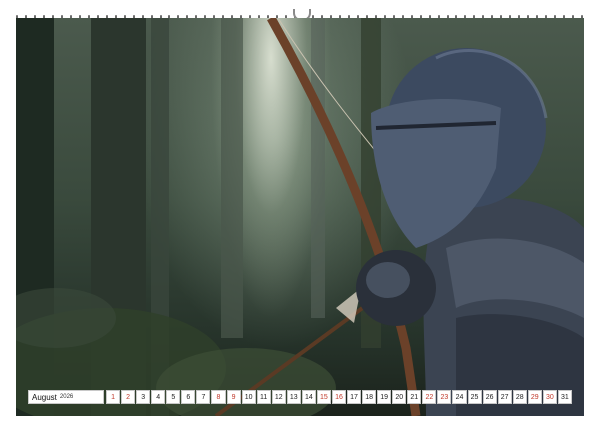 The width and height of the screenshot is (600, 432). Describe the element at coordinates (388, 280) in the screenshot. I see `gauntlet-plate` at that location.